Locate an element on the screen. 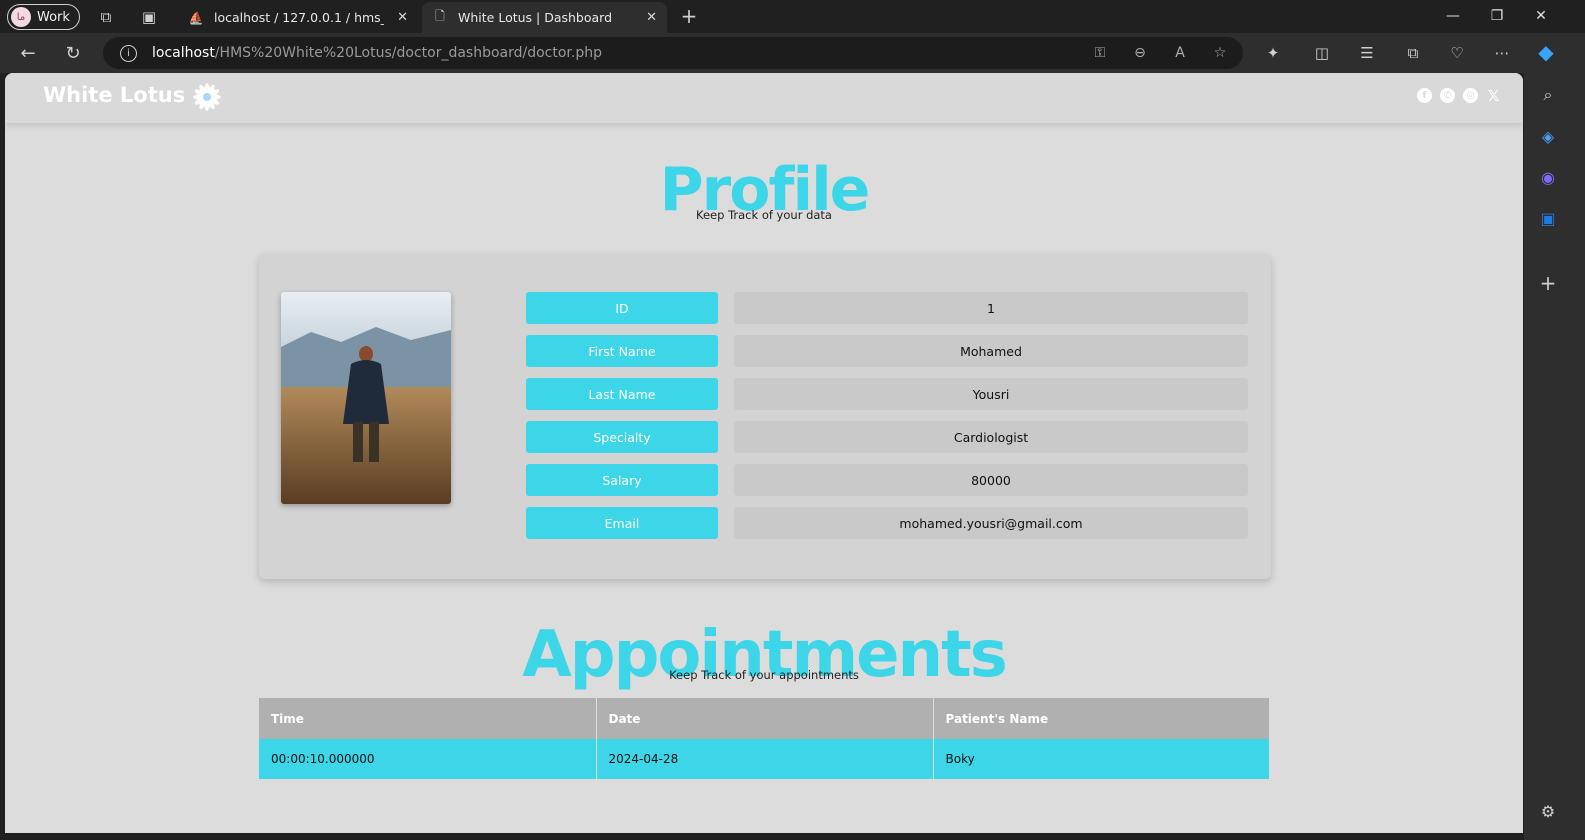 The width and height of the screenshot is (1585, 840). profile-button: ما Work is located at coordinates (43, 17).